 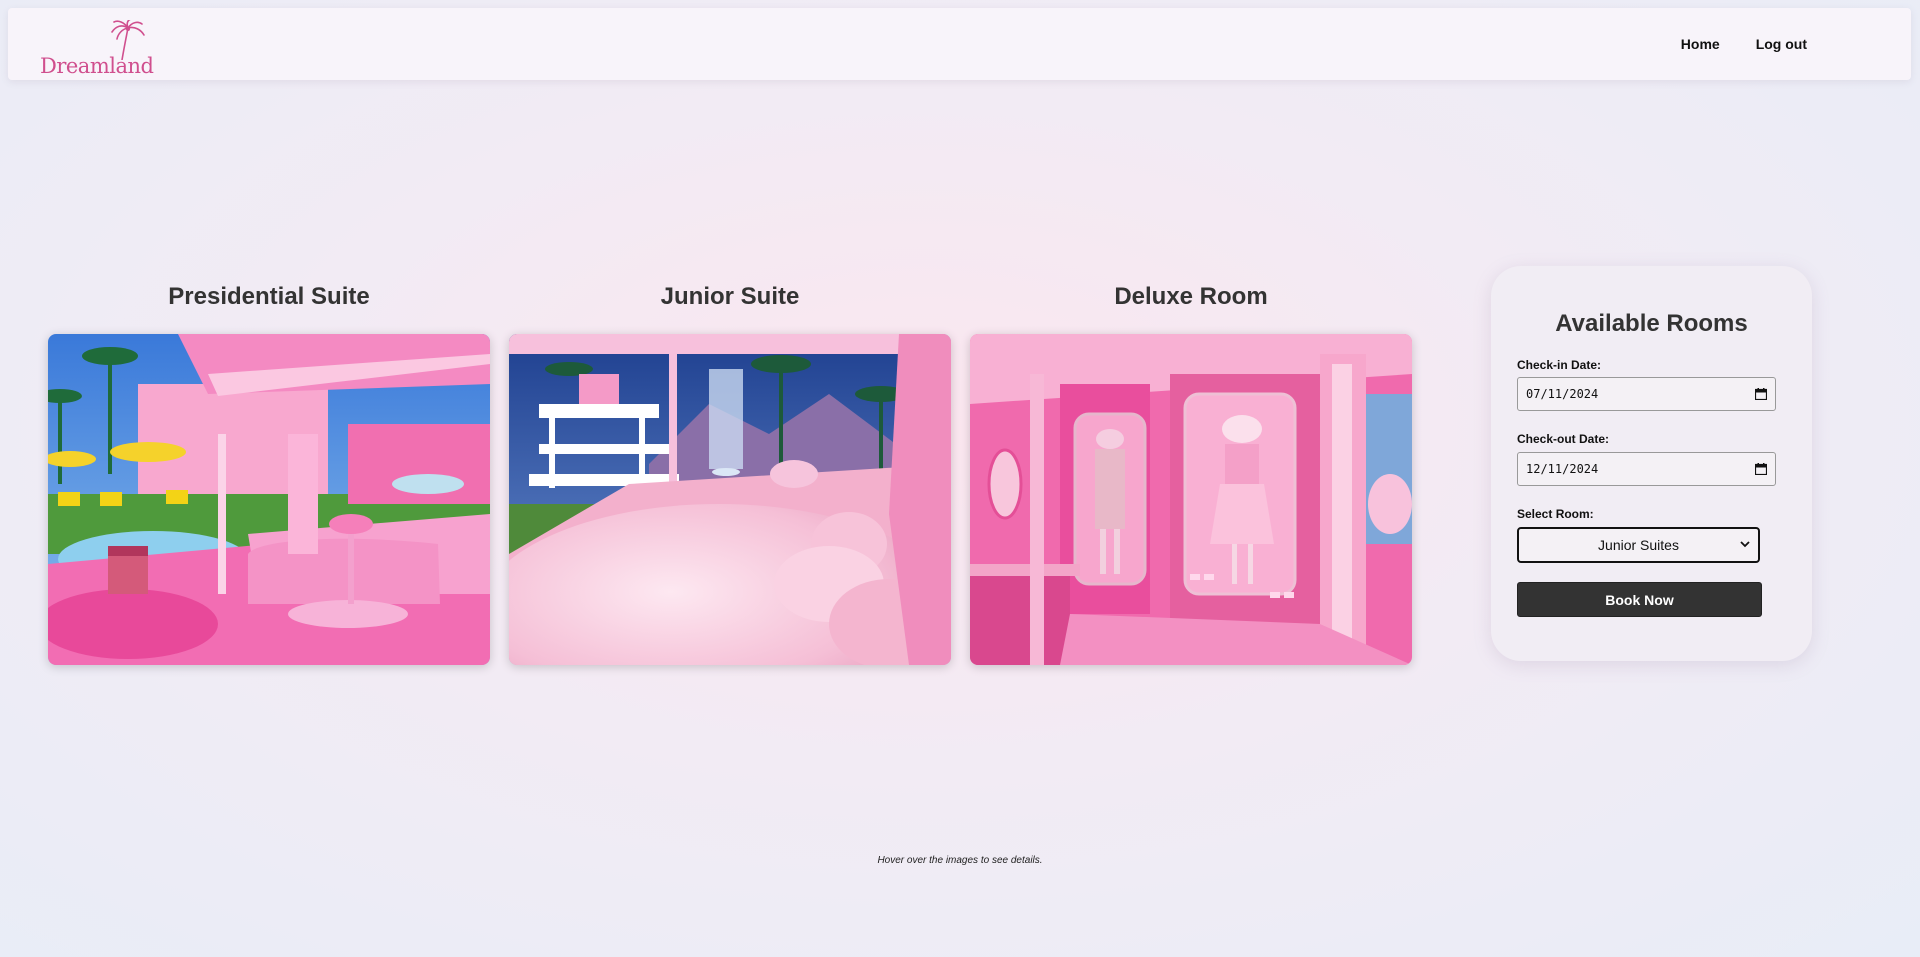 I want to click on checkout-label: Check-out Date:, so click(x=1563, y=439).